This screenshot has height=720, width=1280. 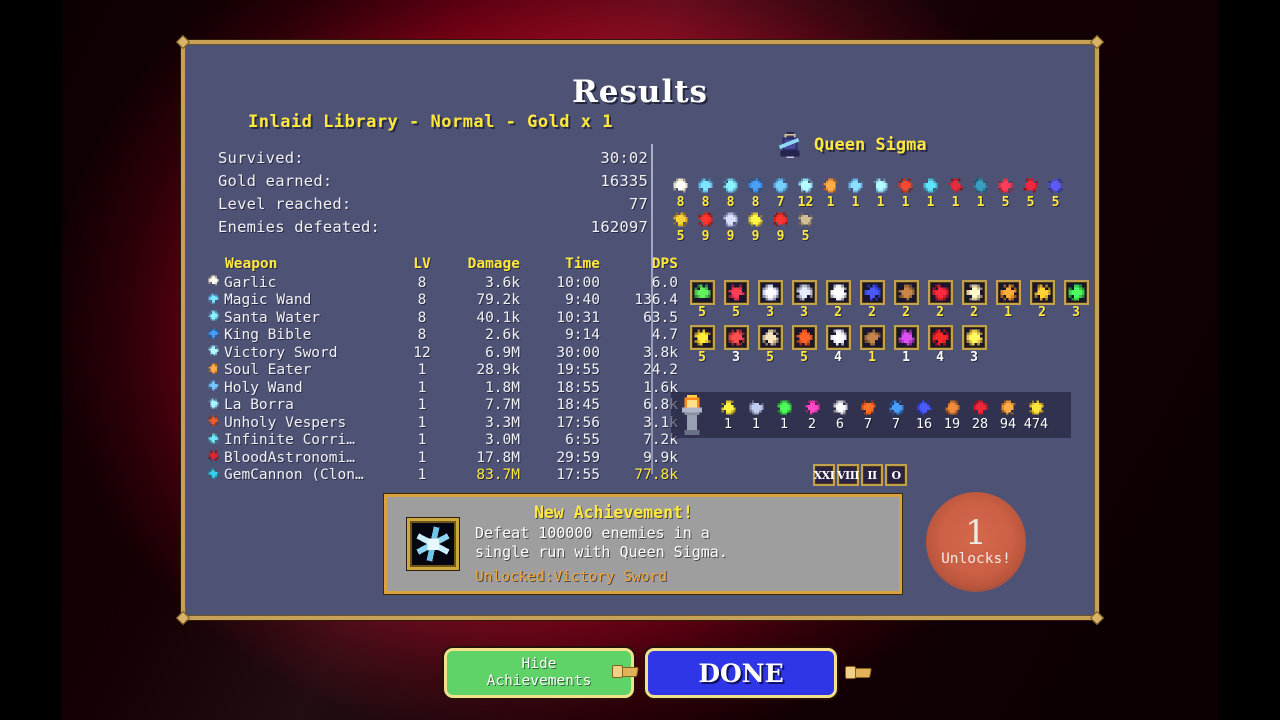 What do you see at coordinates (804, 292) in the screenshot?
I see `clover-icon` at bounding box center [804, 292].